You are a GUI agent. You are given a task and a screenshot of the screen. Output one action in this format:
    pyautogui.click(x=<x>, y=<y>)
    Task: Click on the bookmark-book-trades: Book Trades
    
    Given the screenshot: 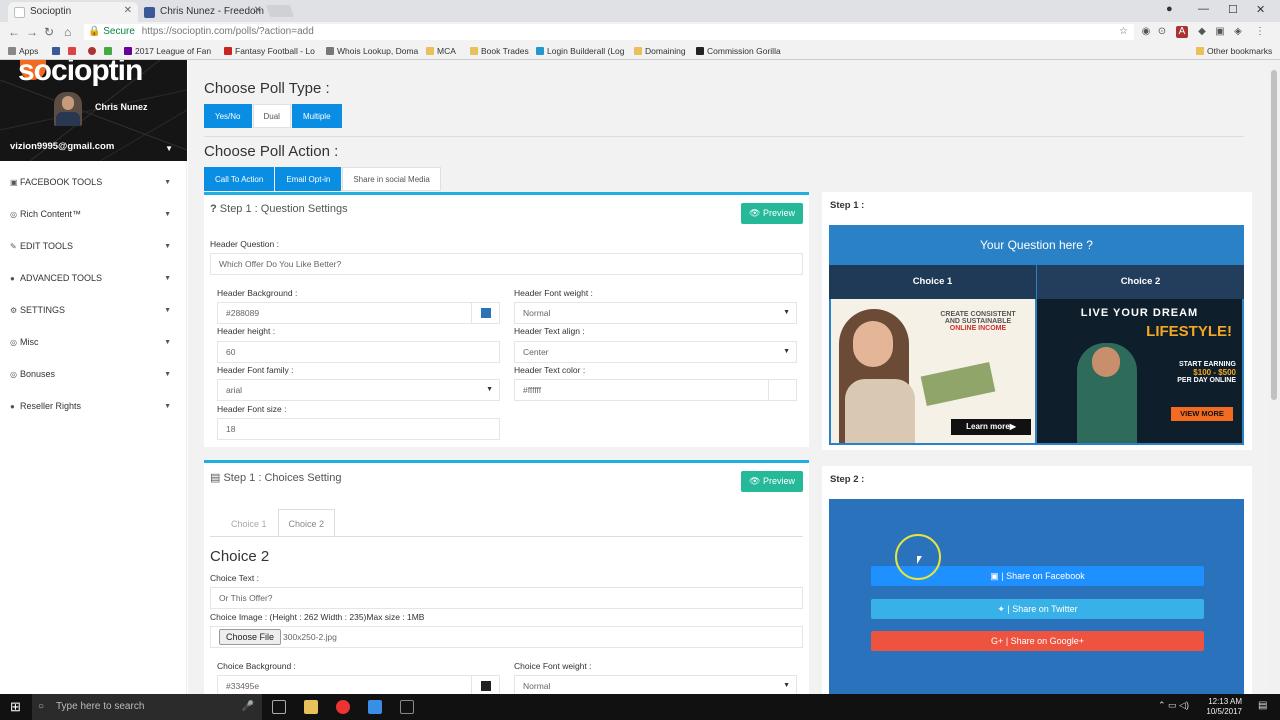 What is the action you would take?
    pyautogui.click(x=499, y=51)
    